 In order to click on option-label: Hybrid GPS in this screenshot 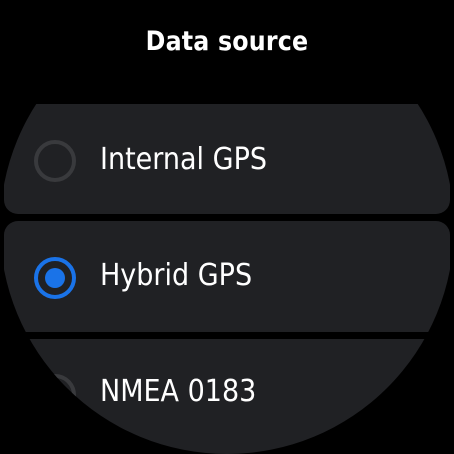, I will do `click(176, 275)`.